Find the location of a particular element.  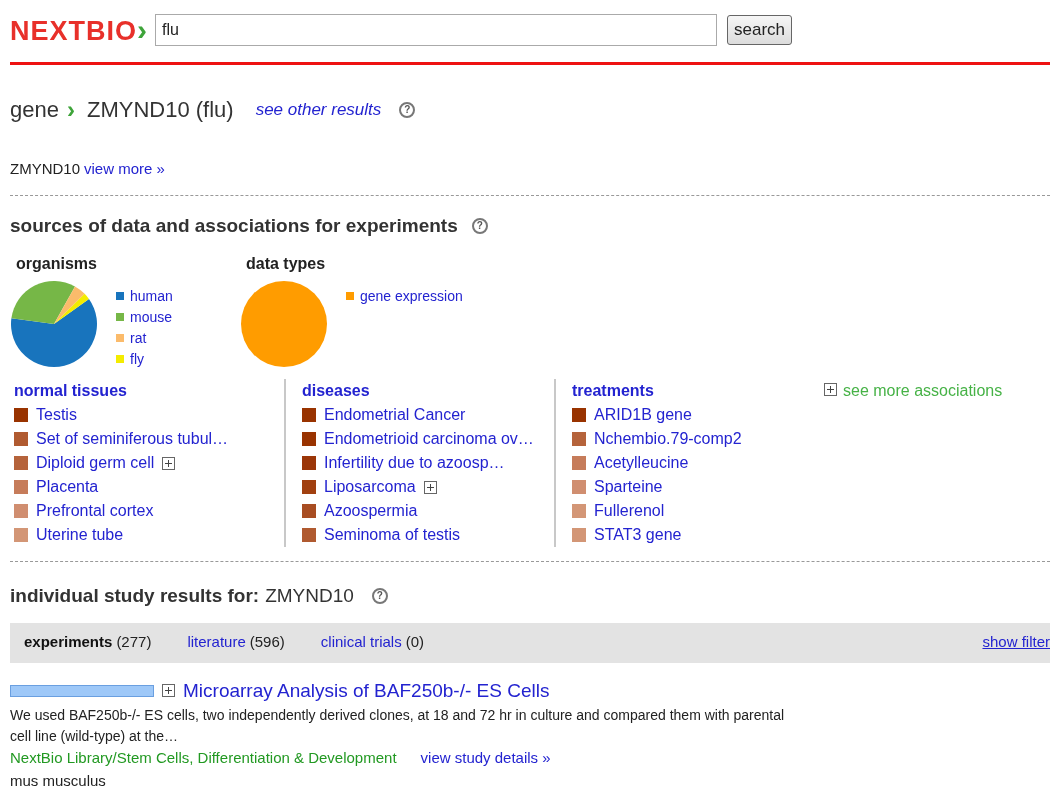

results-tab: clinical trials (0) is located at coordinates (372, 642).